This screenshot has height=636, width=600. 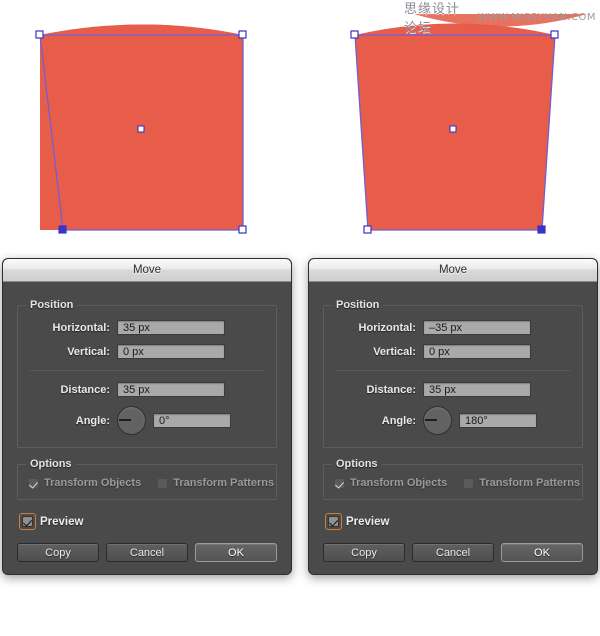 I want to click on horizontal-field-row: Horizontal: 35 px, so click(x=147, y=327).